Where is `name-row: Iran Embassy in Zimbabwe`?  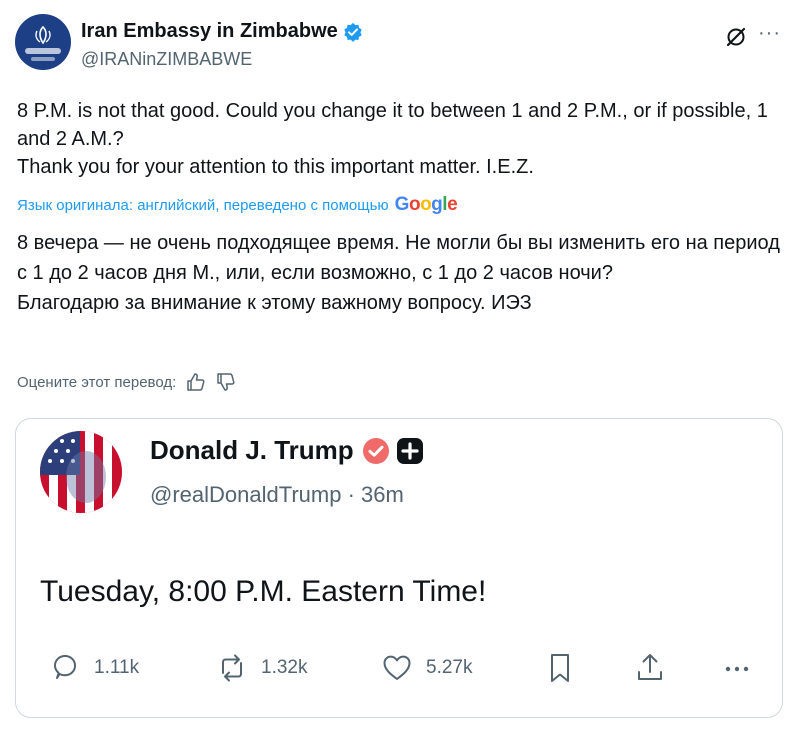
name-row: Iran Embassy in Zimbabwe is located at coordinates (222, 31).